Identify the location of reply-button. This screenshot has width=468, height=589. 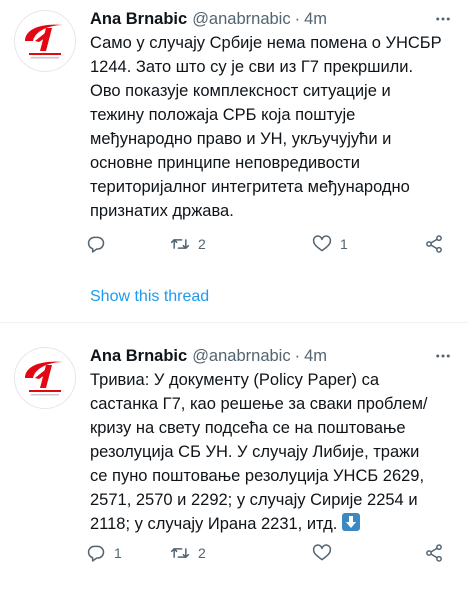
(100, 244).